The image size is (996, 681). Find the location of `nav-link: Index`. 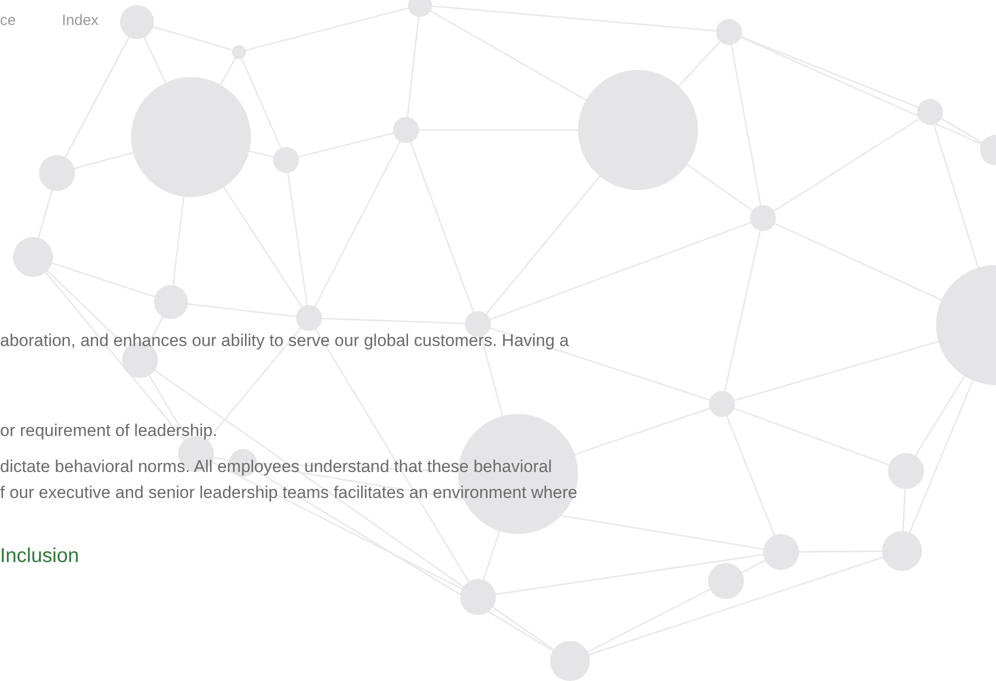

nav-link: Index is located at coordinates (80, 25).